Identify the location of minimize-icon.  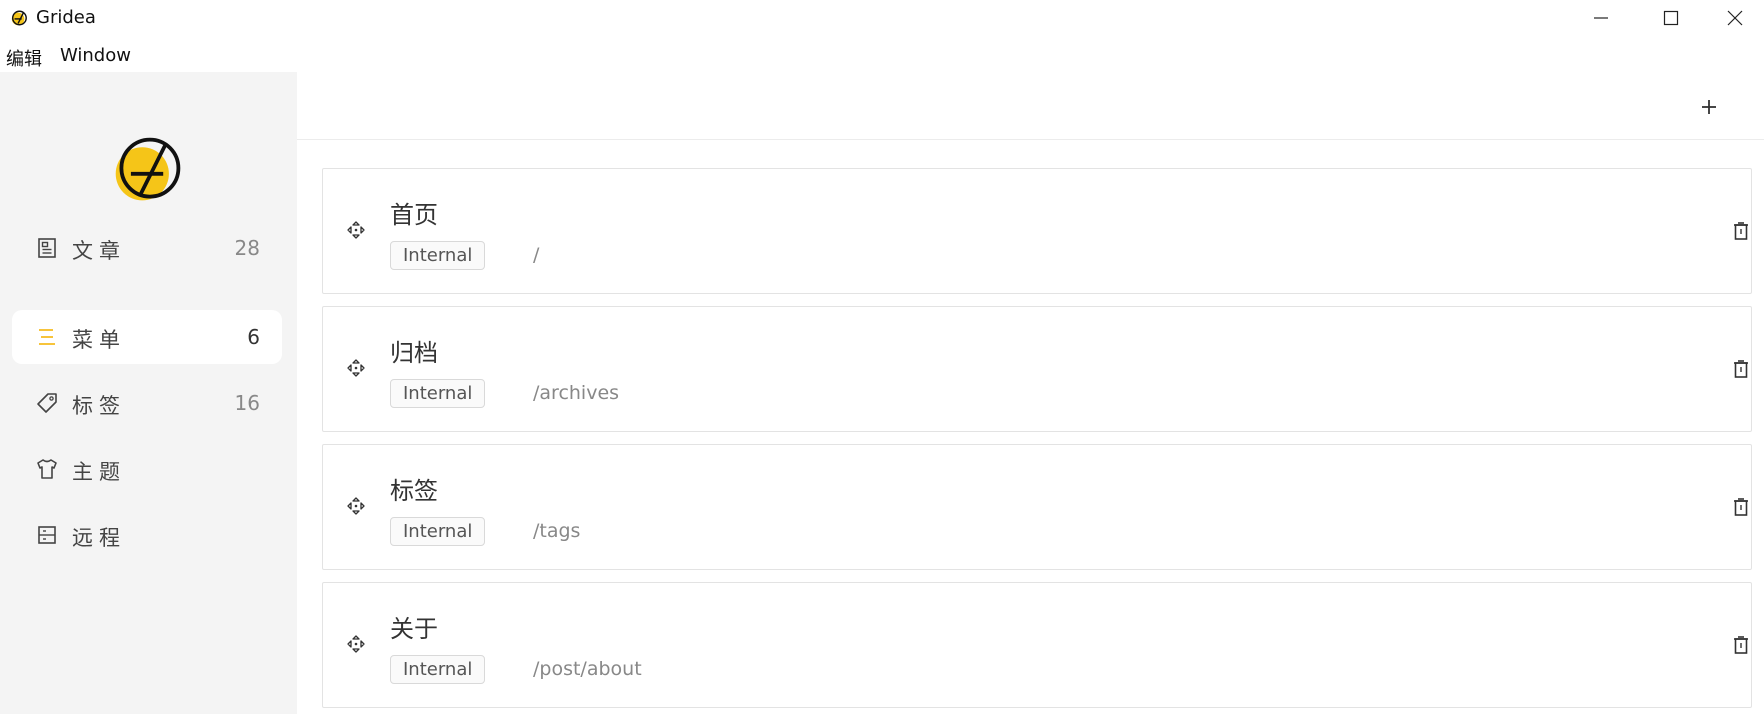
(1601, 18).